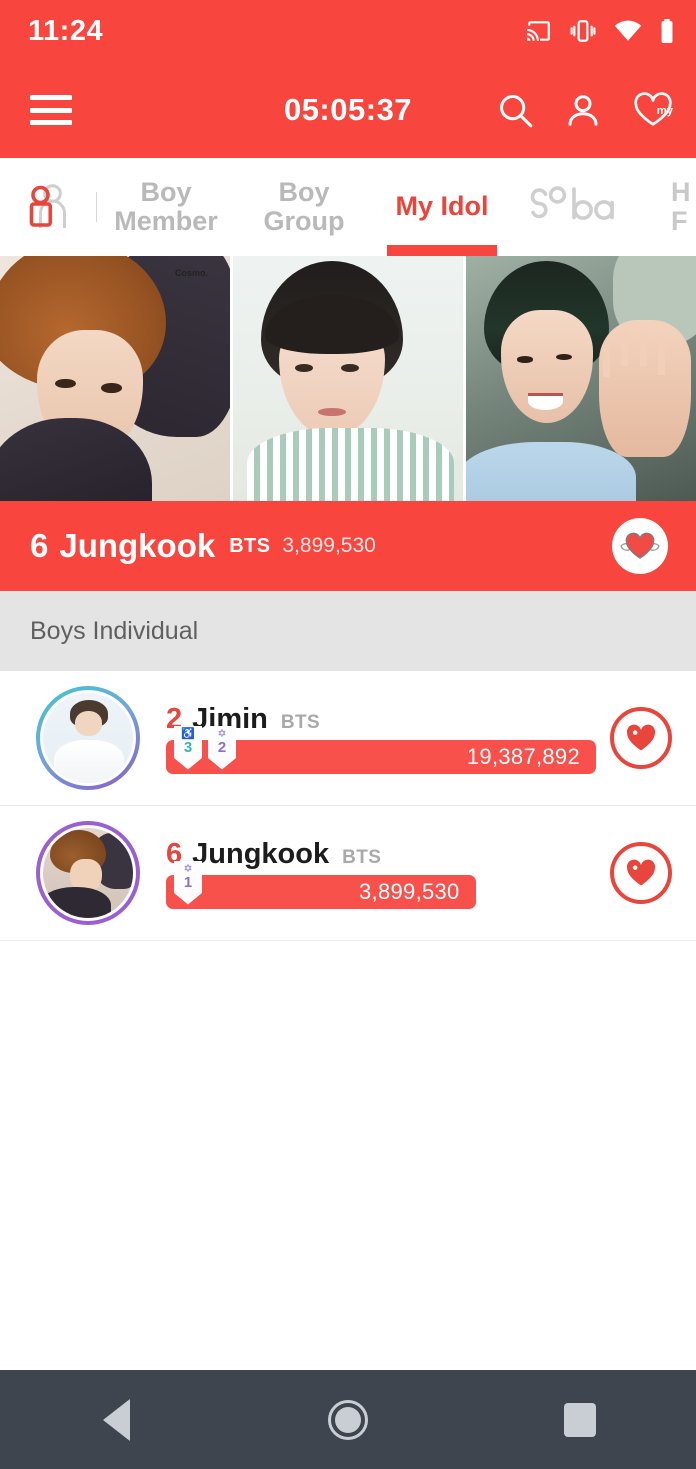 Image resolution: width=696 pixels, height=1469 pixels. I want to click on recents-square-icon, so click(580, 1419).